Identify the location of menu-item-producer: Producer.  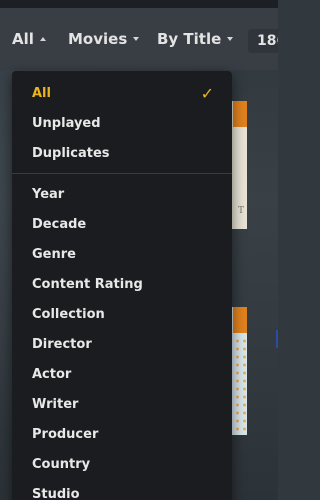
(122, 435).